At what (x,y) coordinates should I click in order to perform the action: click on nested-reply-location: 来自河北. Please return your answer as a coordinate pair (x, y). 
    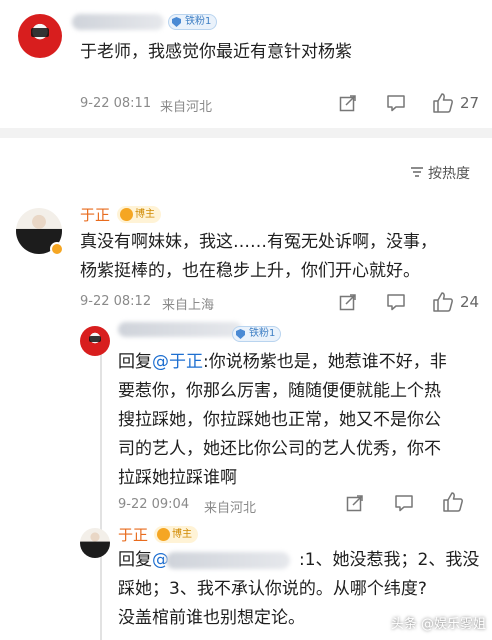
    Looking at the image, I should click on (230, 508).